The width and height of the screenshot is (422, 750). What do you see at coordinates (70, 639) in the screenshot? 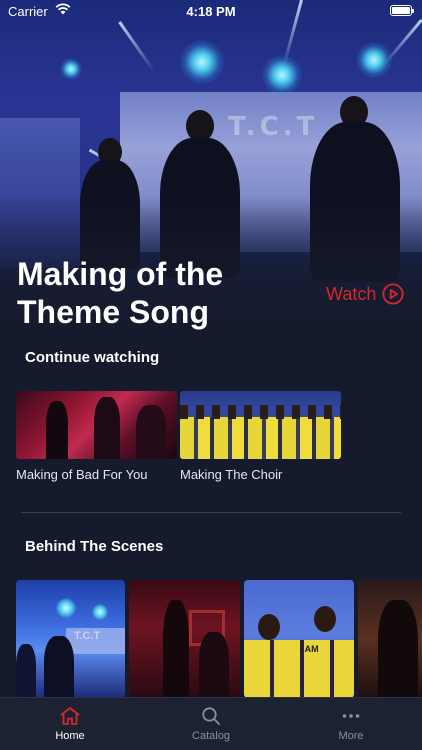
I see `behind-the-scenes-item: T.C.T` at bounding box center [70, 639].